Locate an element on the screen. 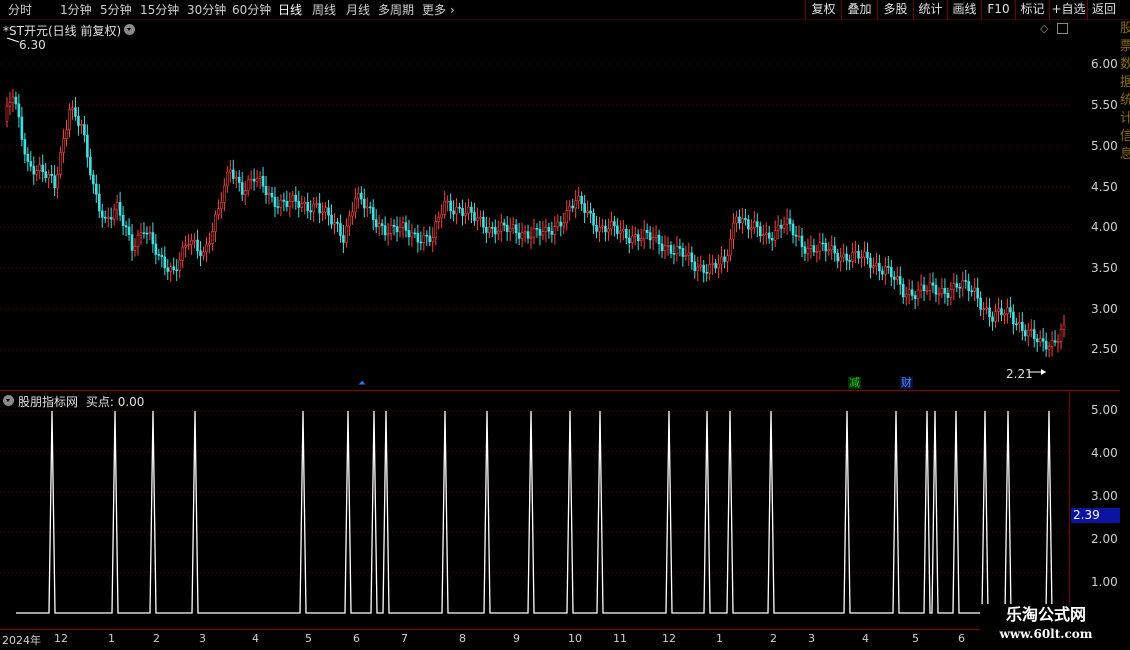  period-tab-daily: 日线 is located at coordinates (290, 10).